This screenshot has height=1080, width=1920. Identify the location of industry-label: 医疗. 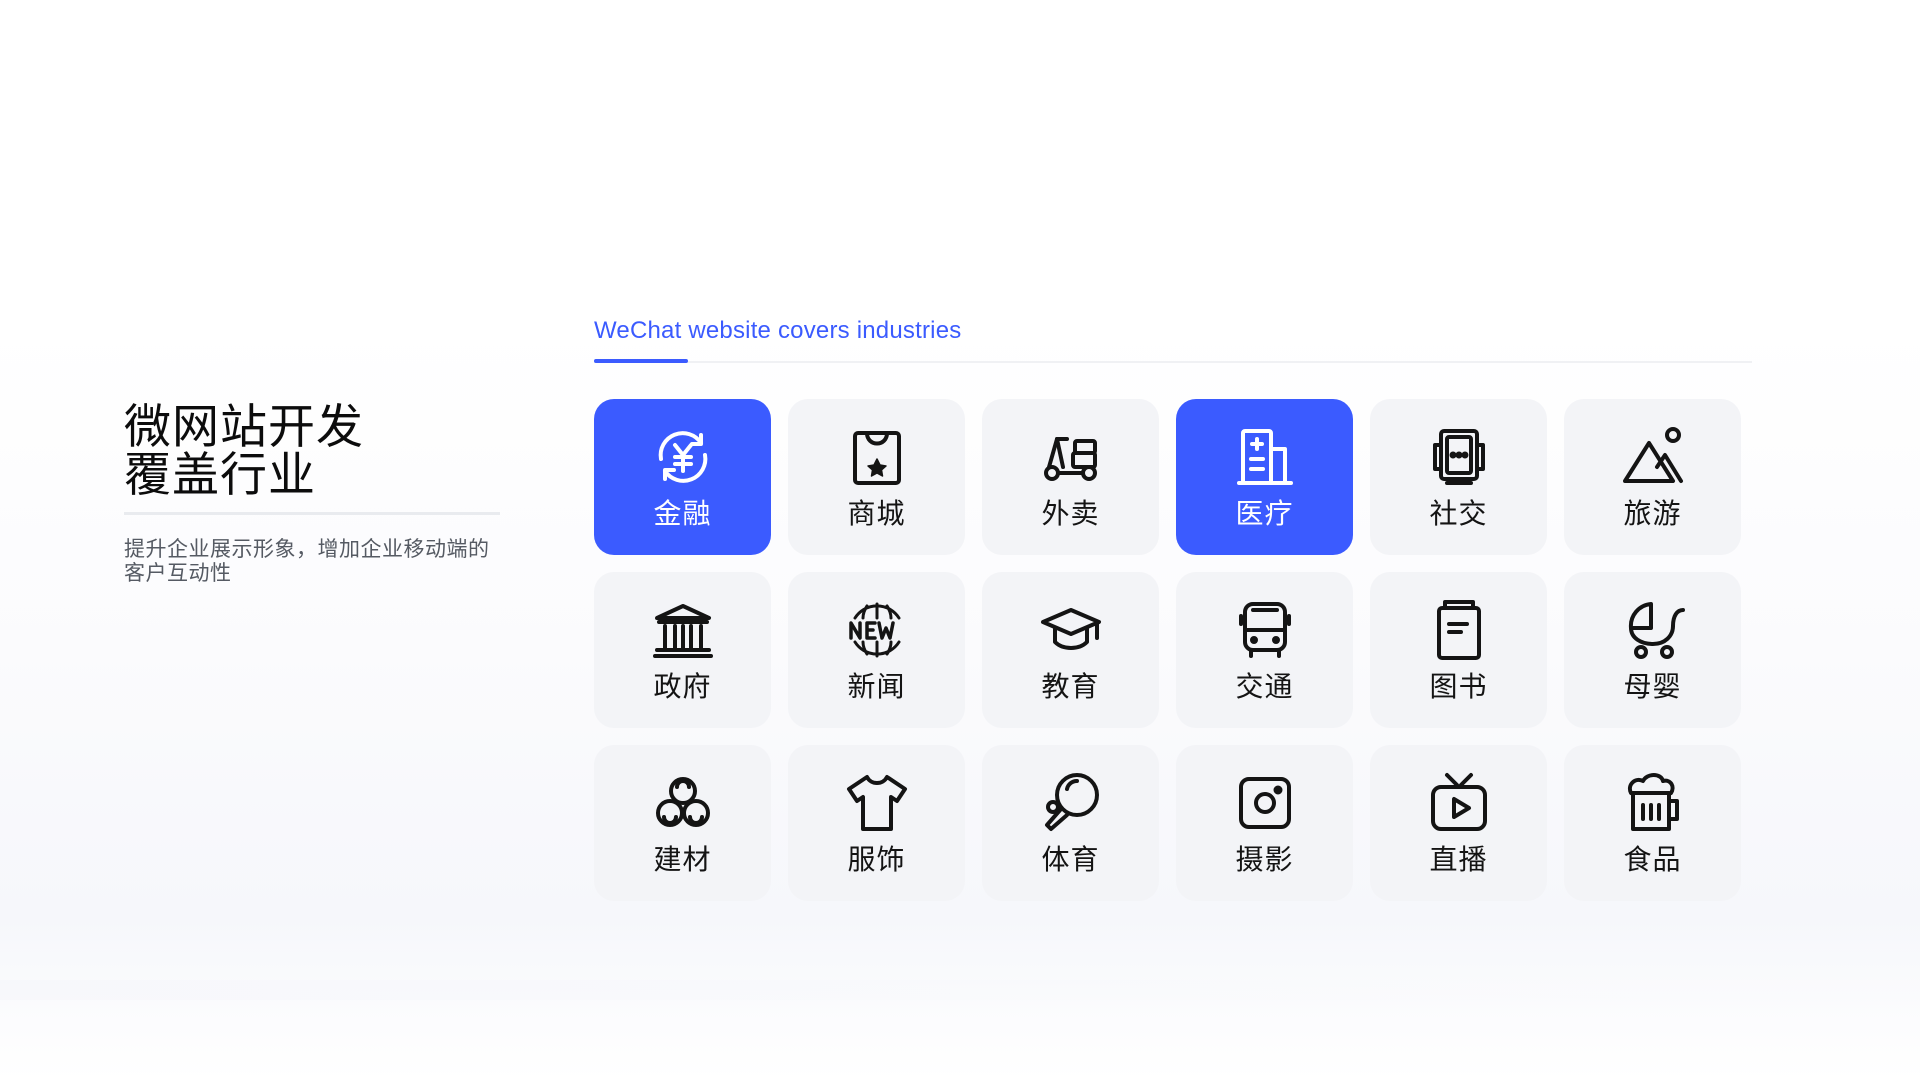
(1264, 513).